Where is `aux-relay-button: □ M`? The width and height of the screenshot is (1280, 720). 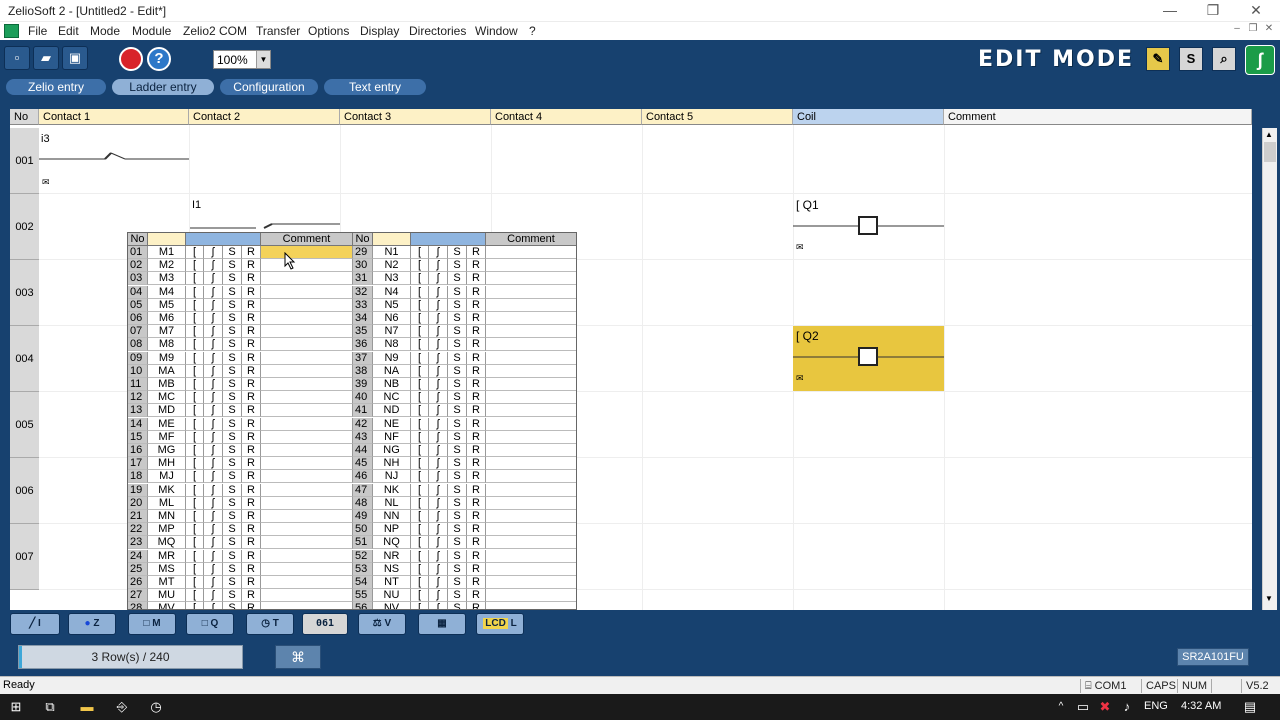
aux-relay-button: □ M is located at coordinates (152, 624).